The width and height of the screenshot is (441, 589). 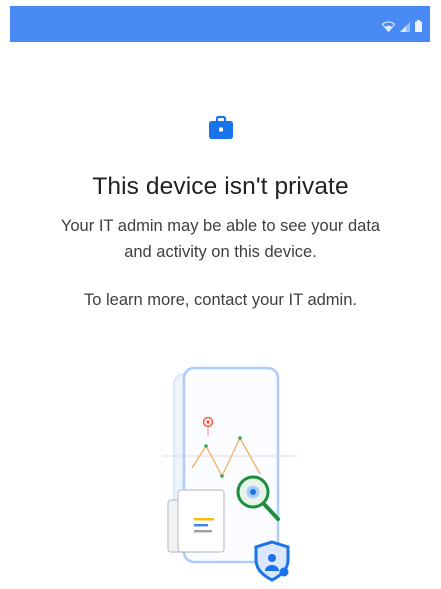 What do you see at coordinates (418, 26) in the screenshot?
I see `battery-icon` at bounding box center [418, 26].